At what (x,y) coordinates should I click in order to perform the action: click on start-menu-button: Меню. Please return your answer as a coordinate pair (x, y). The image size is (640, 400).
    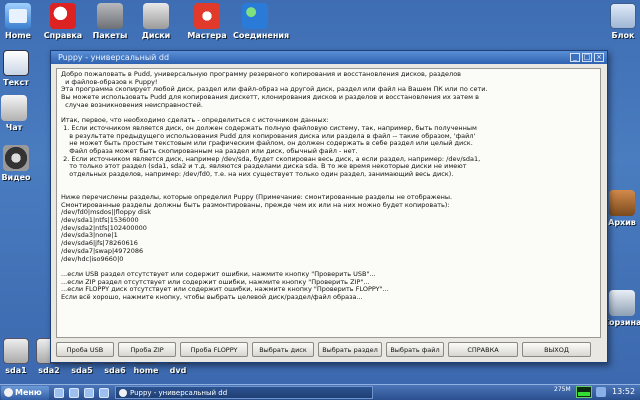
    Looking at the image, I should click on (25, 392).